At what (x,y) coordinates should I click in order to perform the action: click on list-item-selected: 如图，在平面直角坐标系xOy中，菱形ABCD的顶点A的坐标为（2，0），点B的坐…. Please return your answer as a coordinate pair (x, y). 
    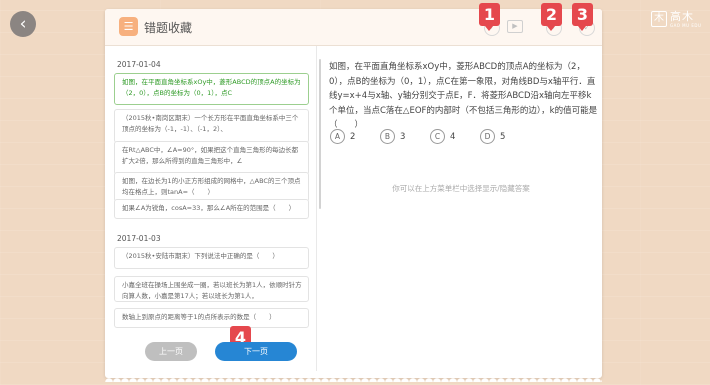
    Looking at the image, I should click on (211, 89).